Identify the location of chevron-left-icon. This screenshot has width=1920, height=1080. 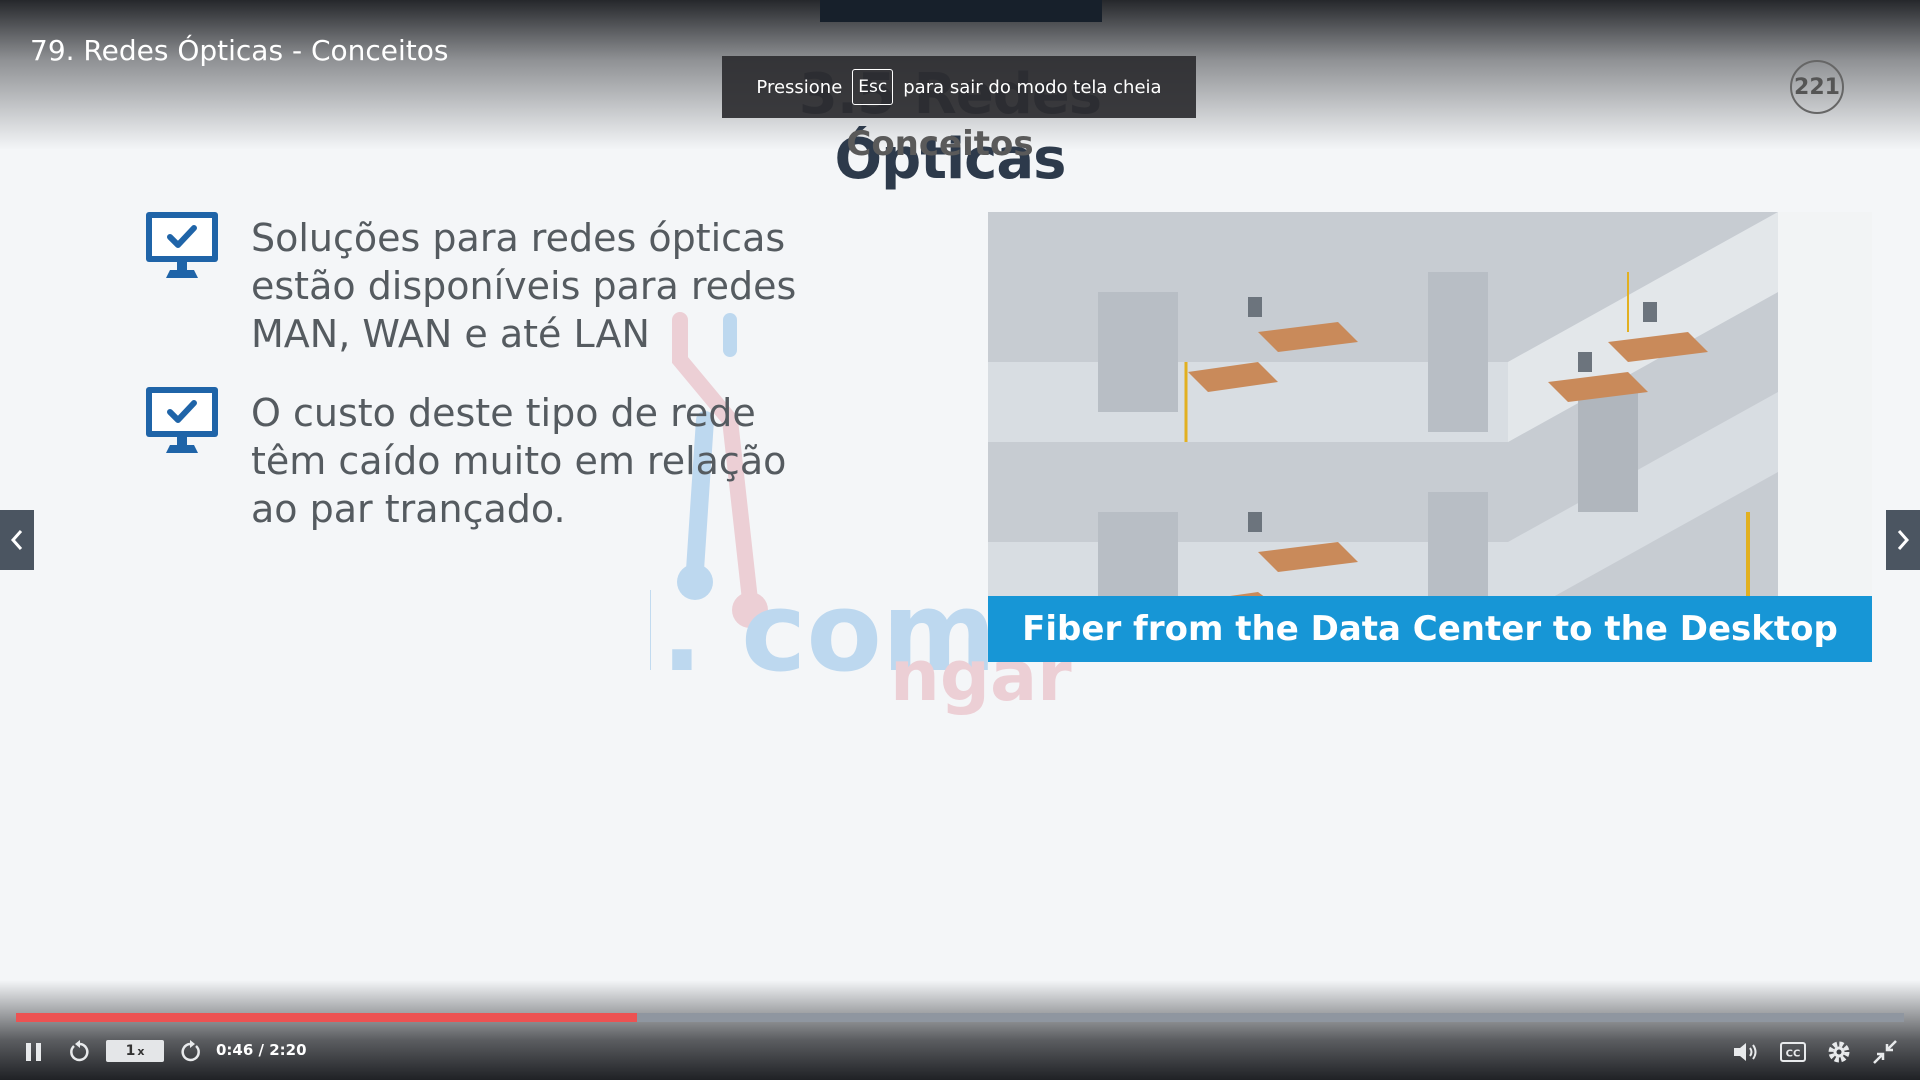
(16, 540).